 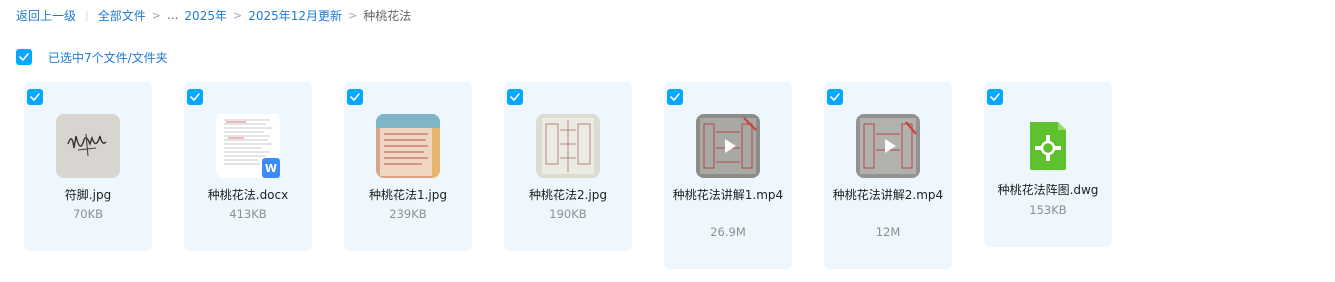 What do you see at coordinates (248, 214) in the screenshot?
I see `file-size: 413KB` at bounding box center [248, 214].